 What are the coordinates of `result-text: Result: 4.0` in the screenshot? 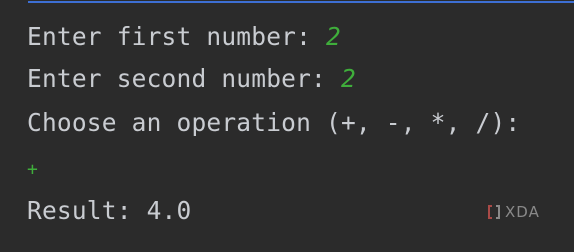 It's located at (109, 210).